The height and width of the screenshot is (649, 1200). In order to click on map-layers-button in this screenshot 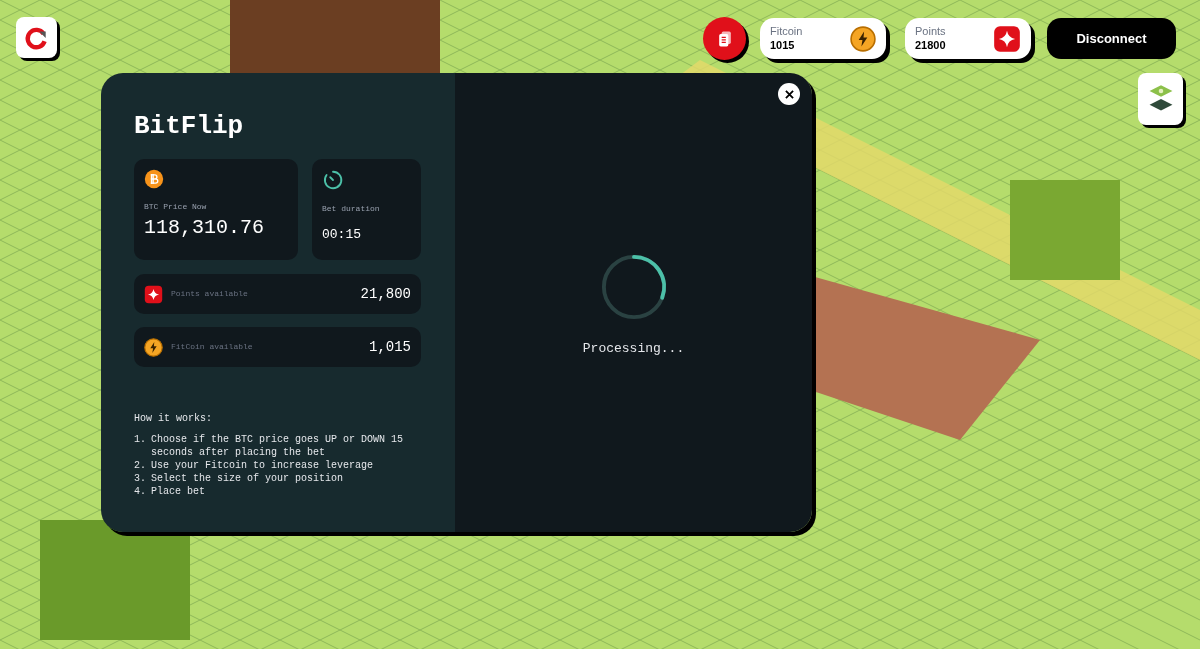, I will do `click(1160, 99)`.